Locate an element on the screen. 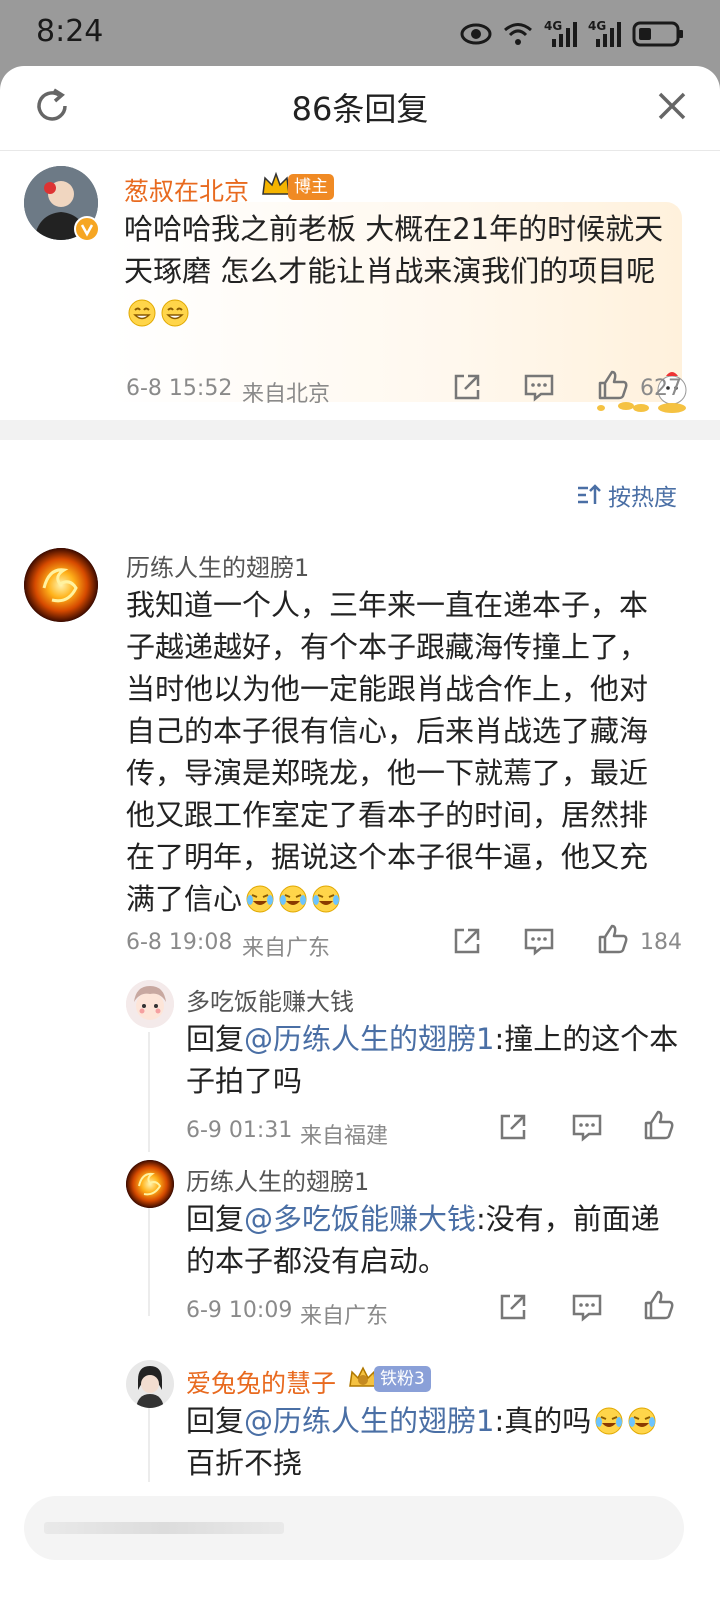 Image resolution: width=720 pixels, height=1600 pixels. comment-location: 来自北京 is located at coordinates (286, 394).